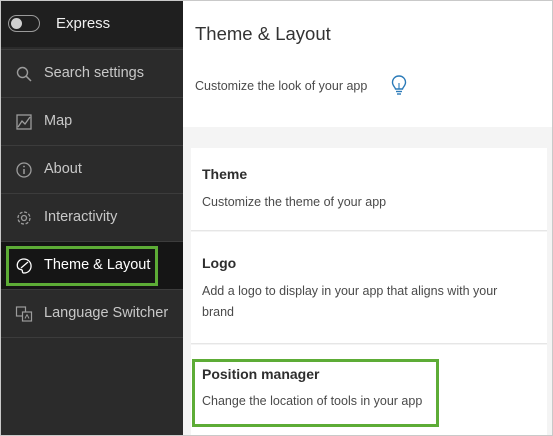 The width and height of the screenshot is (553, 436). I want to click on card-title: Theme, so click(225, 174).